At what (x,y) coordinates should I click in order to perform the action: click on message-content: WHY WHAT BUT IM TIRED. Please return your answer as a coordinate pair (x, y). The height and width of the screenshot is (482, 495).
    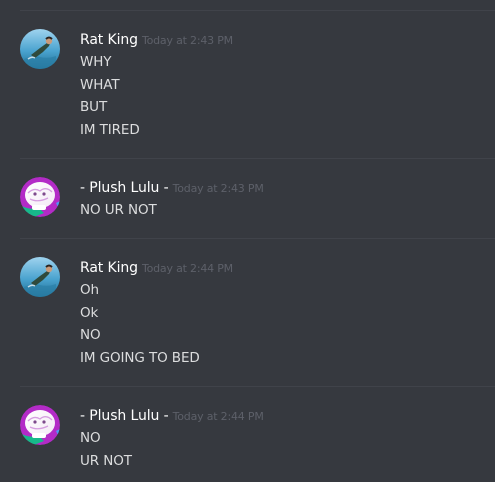
    Looking at the image, I should click on (110, 96).